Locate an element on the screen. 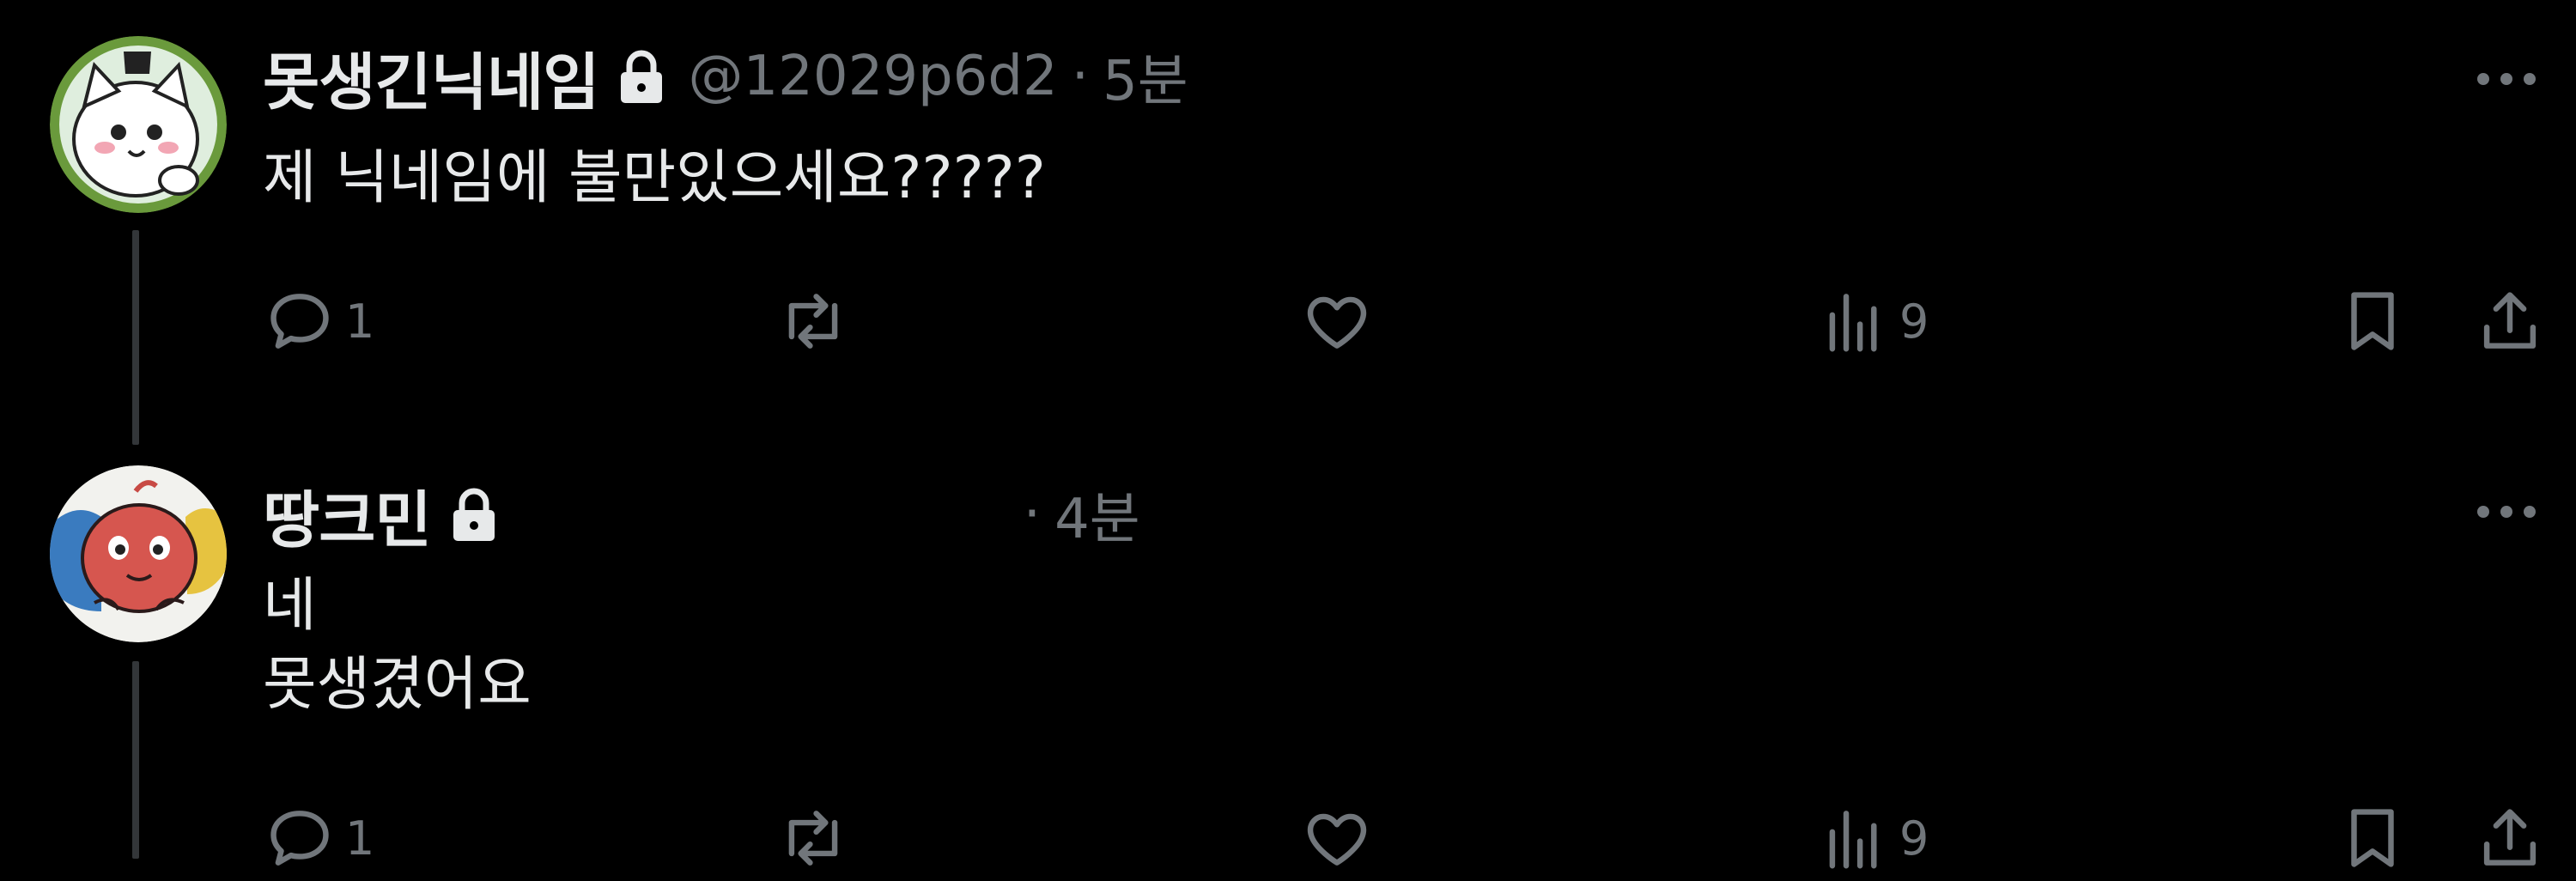 The height and width of the screenshot is (881, 2576). tweet-text-line: 제 닉네임에 불만있으세요????? is located at coordinates (654, 178).